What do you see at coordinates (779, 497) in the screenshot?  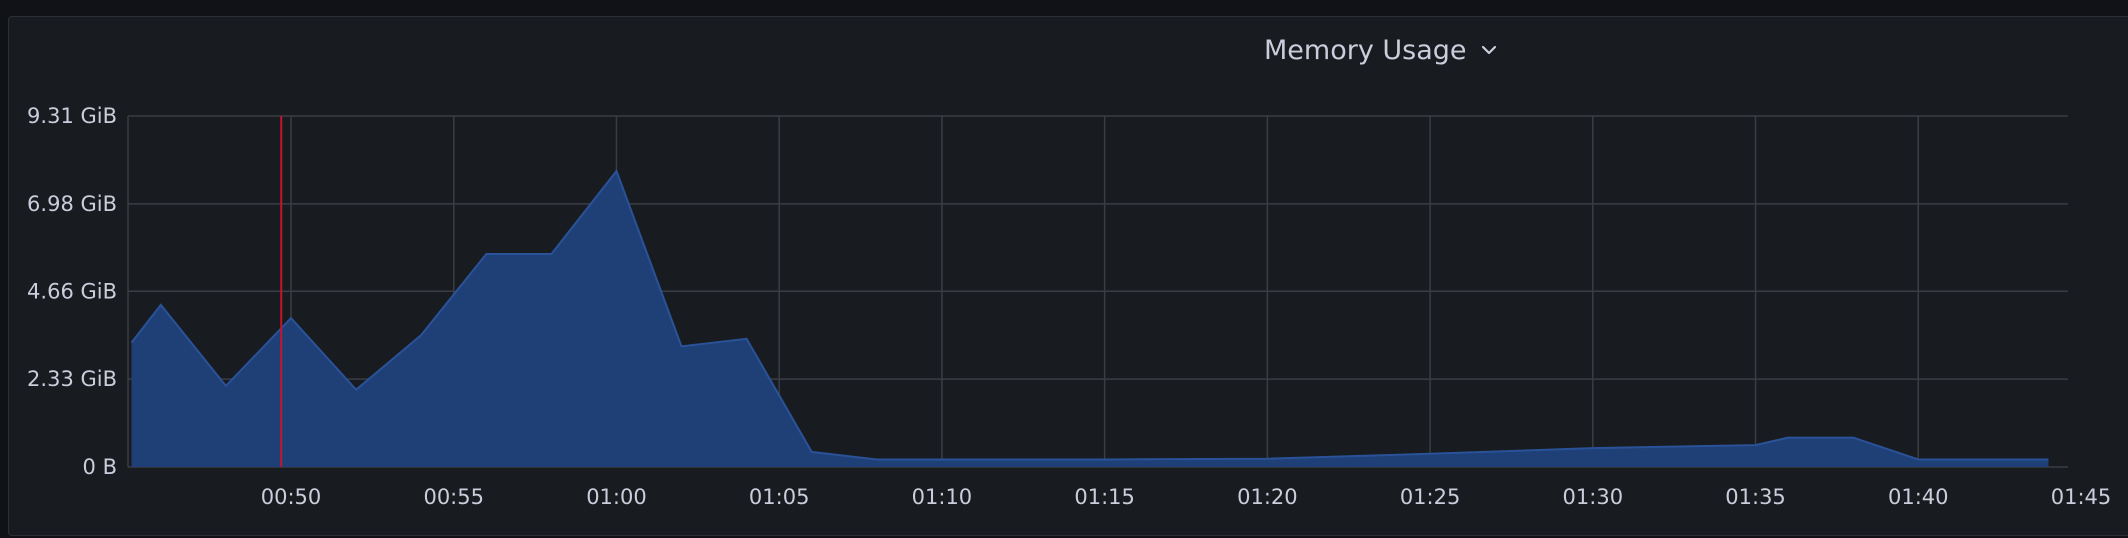 I see `x-tick-label: 01:05` at bounding box center [779, 497].